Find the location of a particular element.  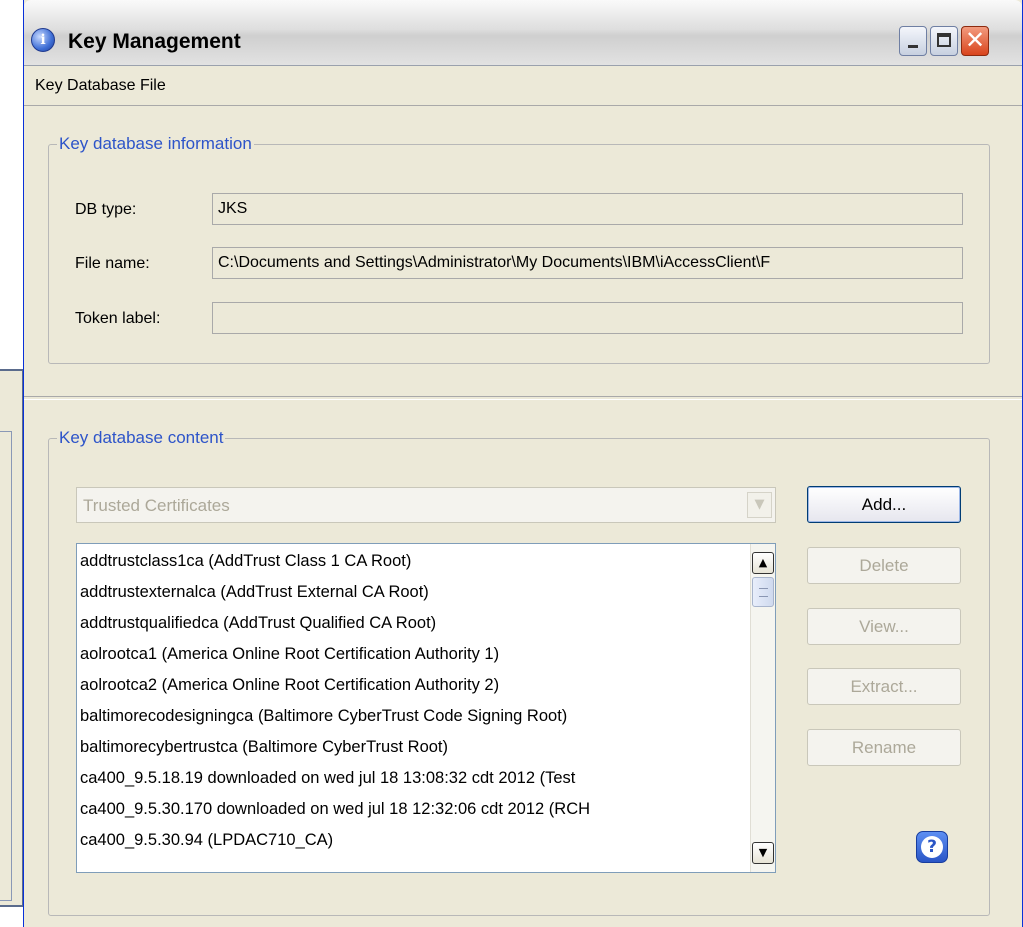

info-icon: i is located at coordinates (43, 40).